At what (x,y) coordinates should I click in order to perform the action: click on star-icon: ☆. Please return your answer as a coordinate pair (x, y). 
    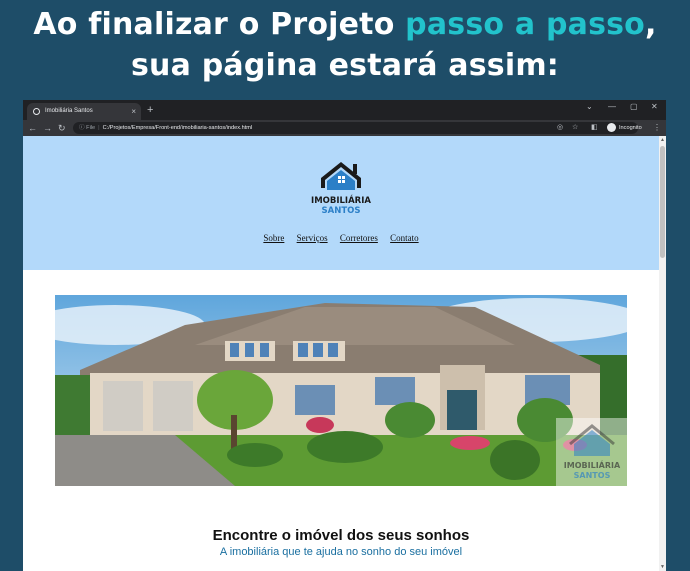
    Looking at the image, I should click on (575, 128).